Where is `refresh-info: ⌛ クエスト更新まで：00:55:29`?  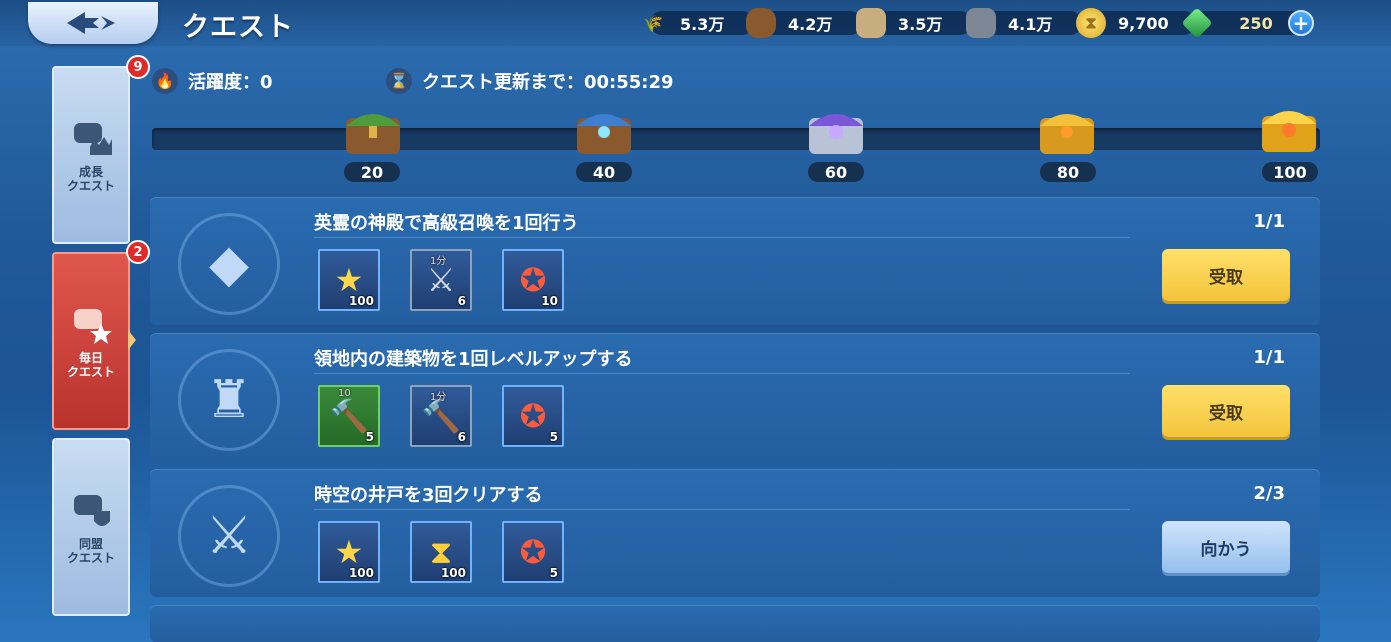
refresh-info: ⌛ クエスト更新まで：00:55:29 is located at coordinates (530, 81).